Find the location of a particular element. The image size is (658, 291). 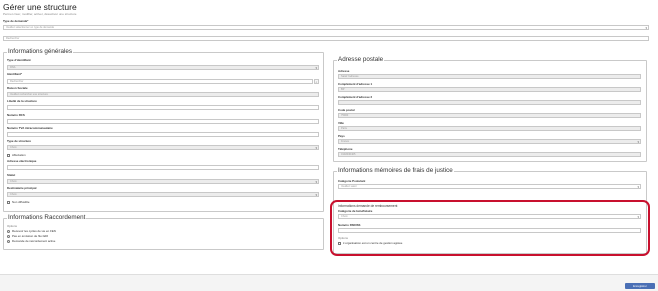

statut-select: Choix ▾ is located at coordinates (163, 181).